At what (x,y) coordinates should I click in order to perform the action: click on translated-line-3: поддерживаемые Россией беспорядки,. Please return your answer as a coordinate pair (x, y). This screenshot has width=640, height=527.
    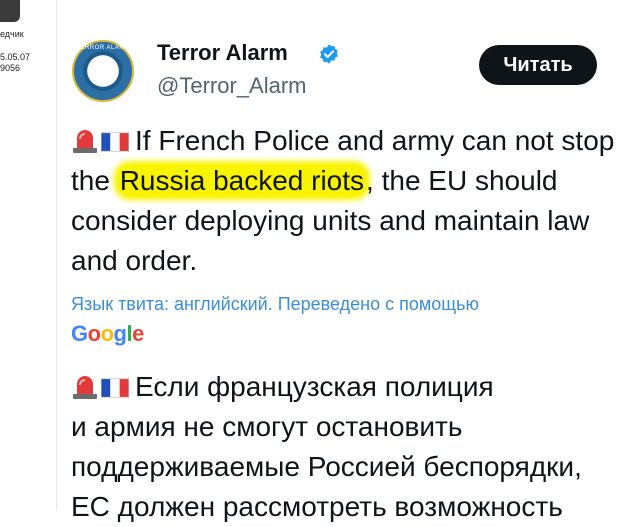
    Looking at the image, I should click on (326, 466).